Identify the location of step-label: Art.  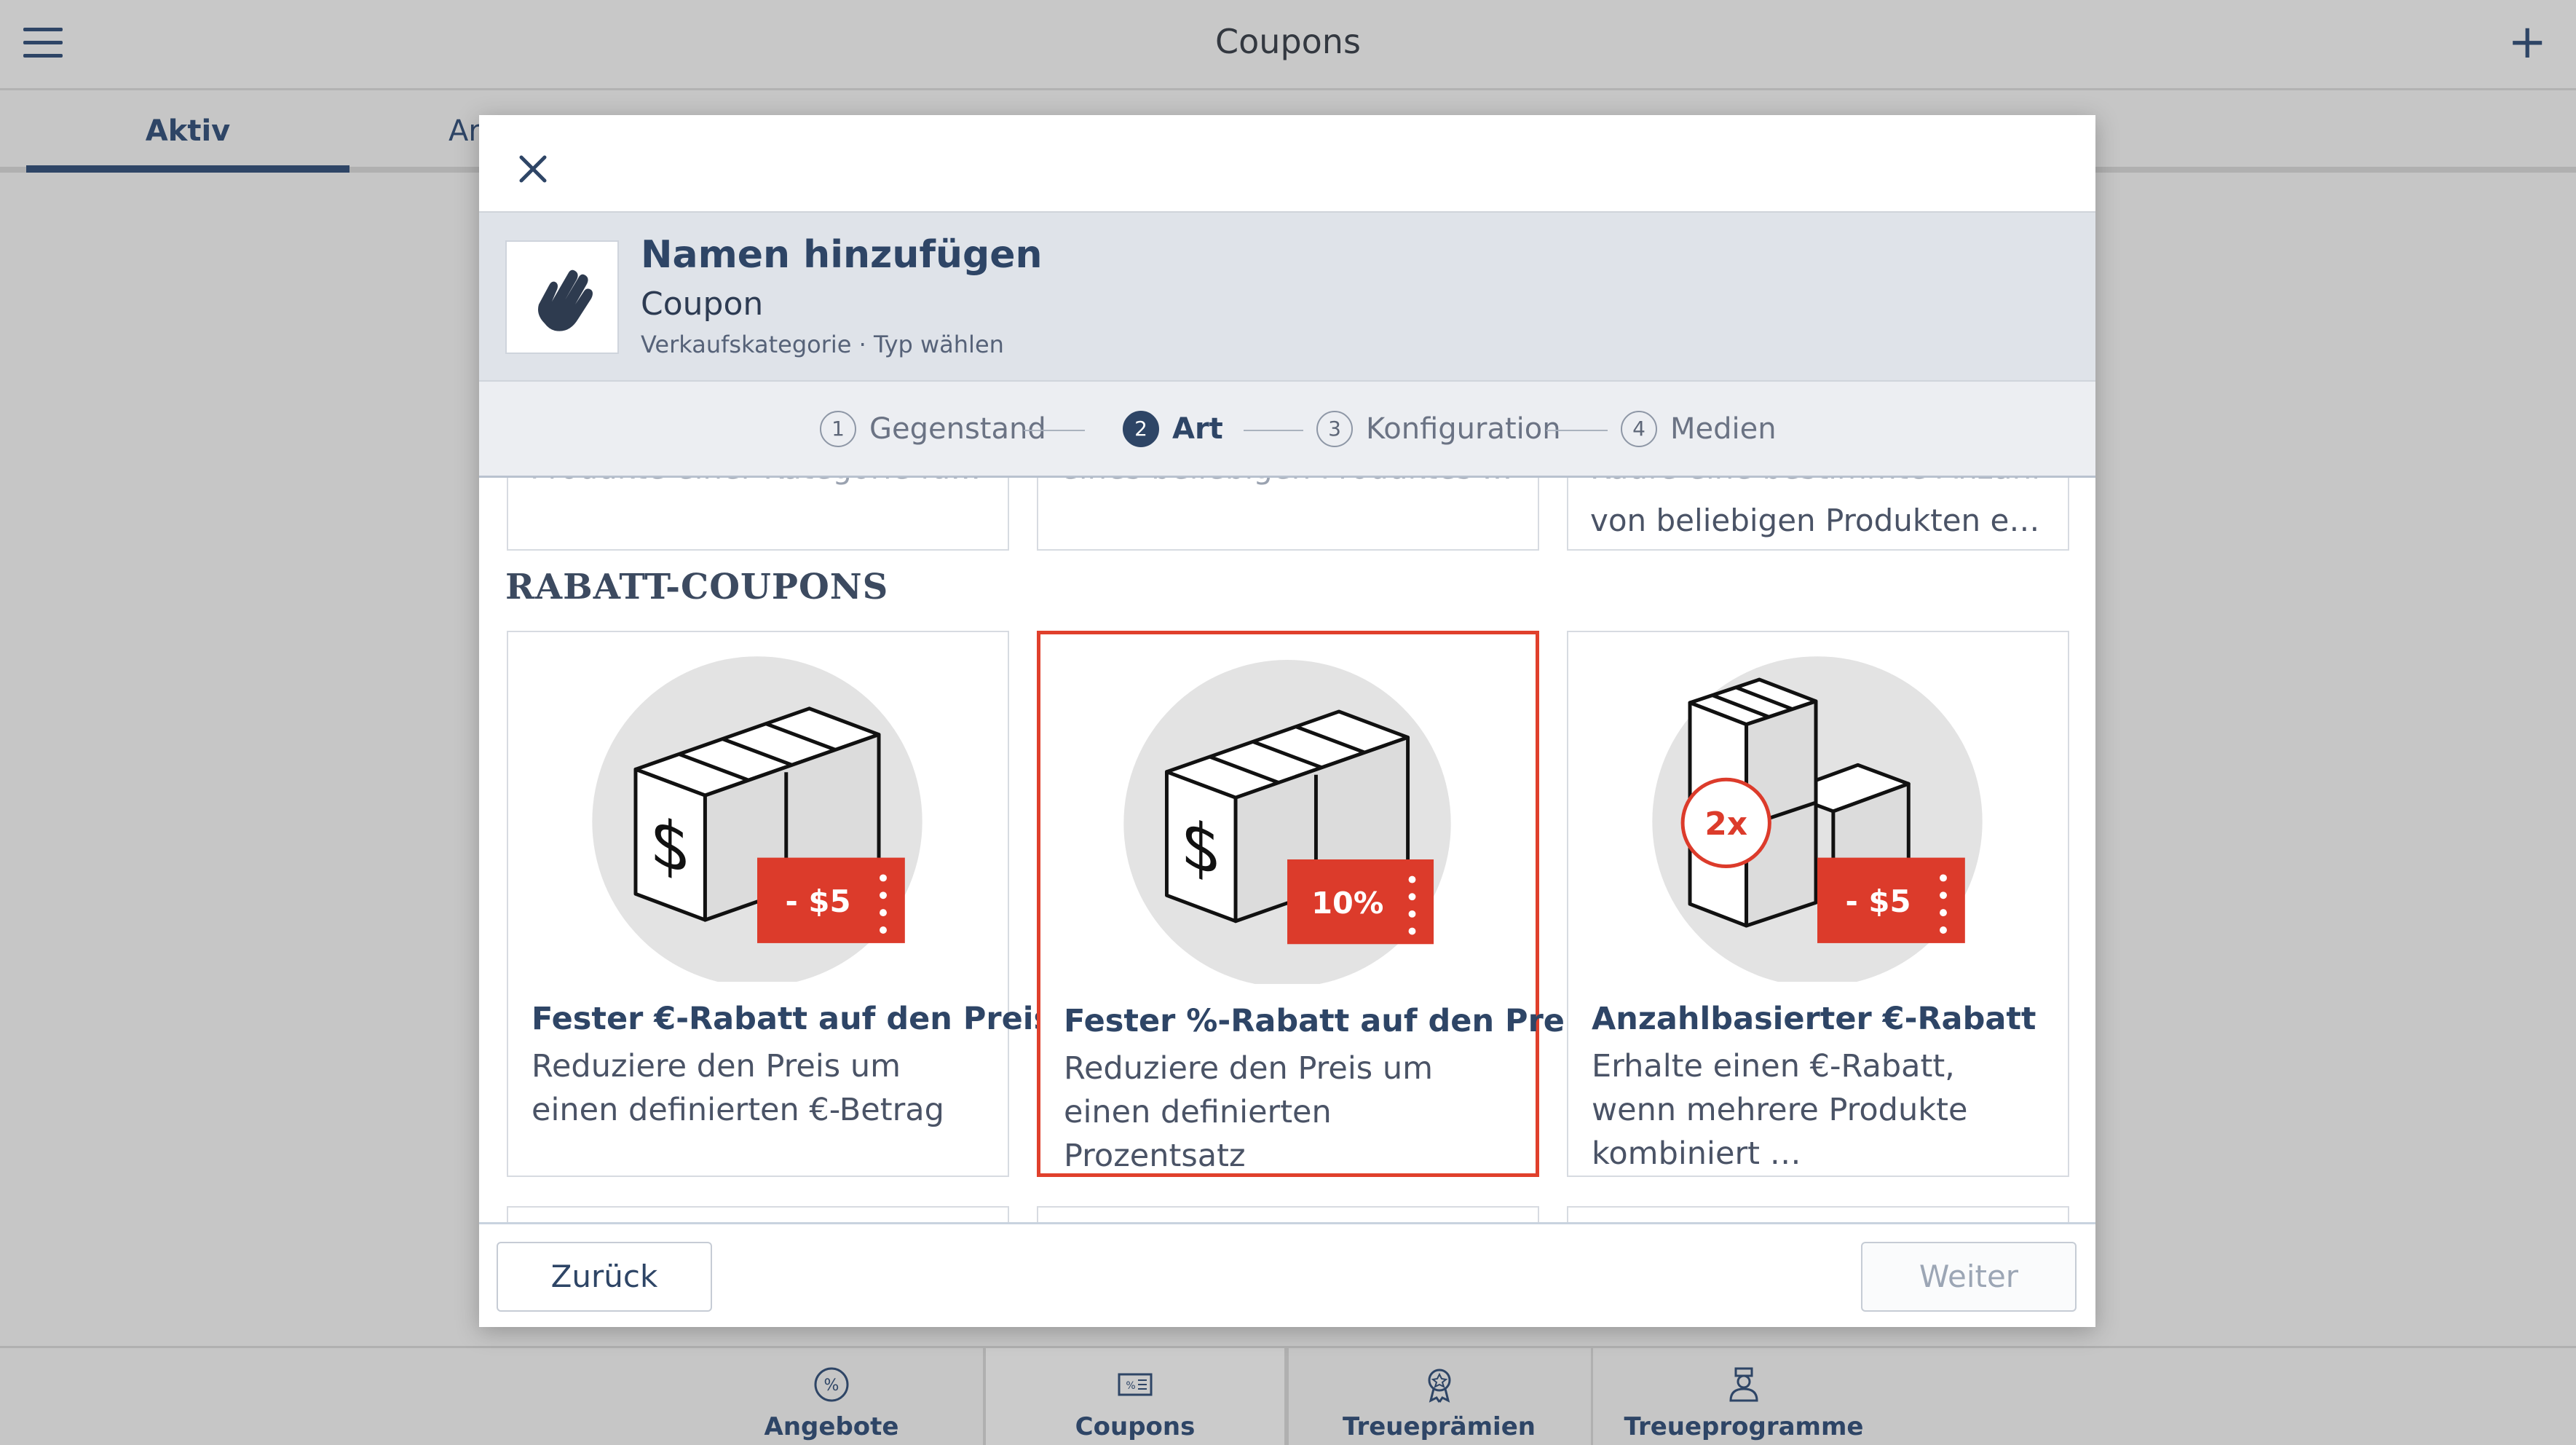
(1197, 429).